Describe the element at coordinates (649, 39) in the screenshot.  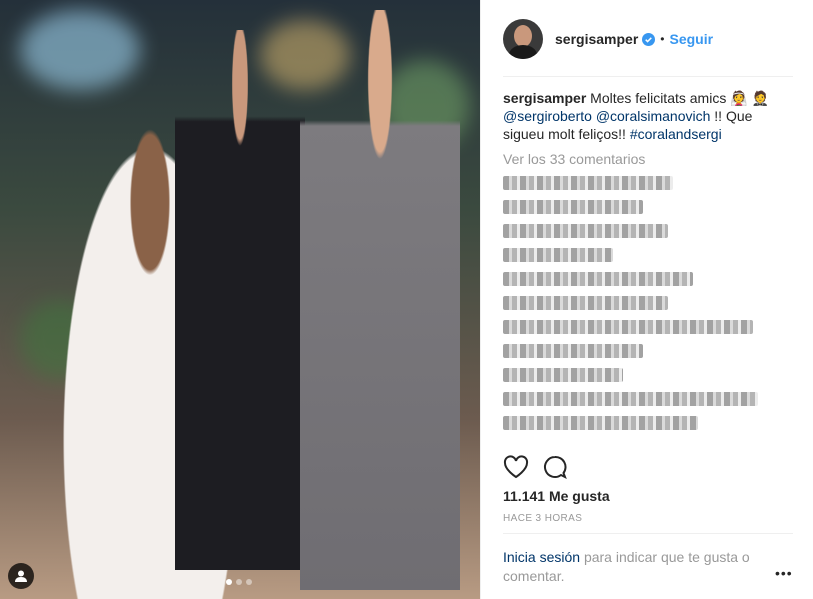
I see `verified-badge-icon` at that location.